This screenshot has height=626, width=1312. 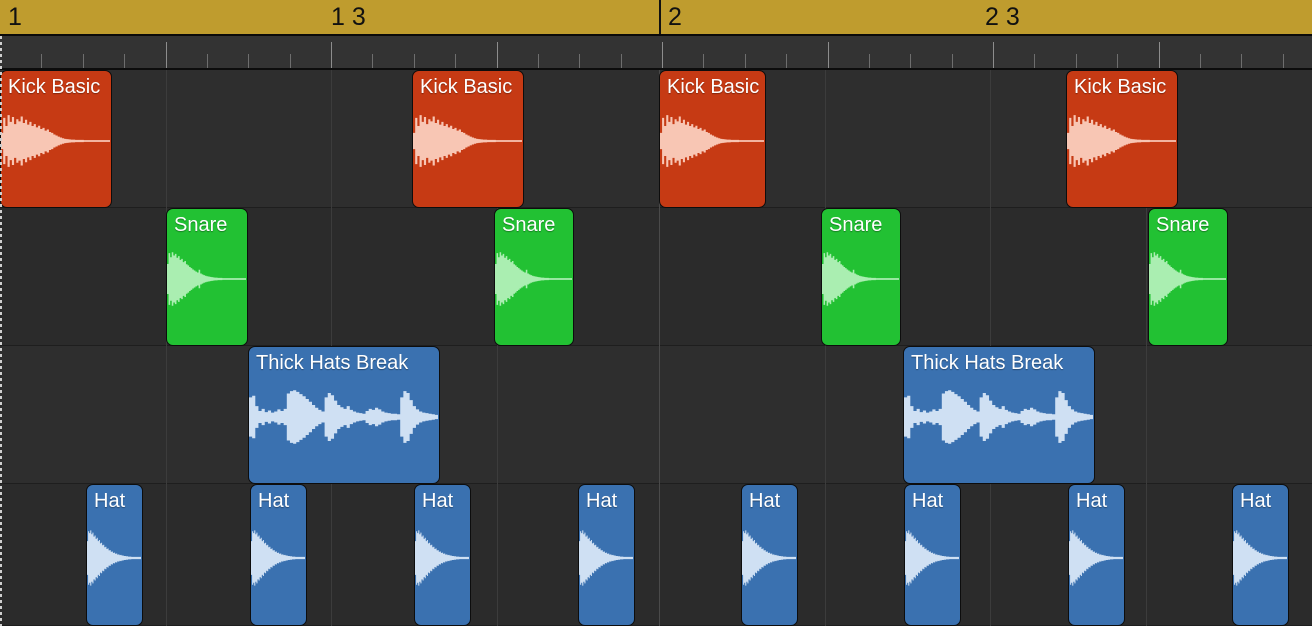 I want to click on clip-hat-2: Hat, so click(x=278, y=555).